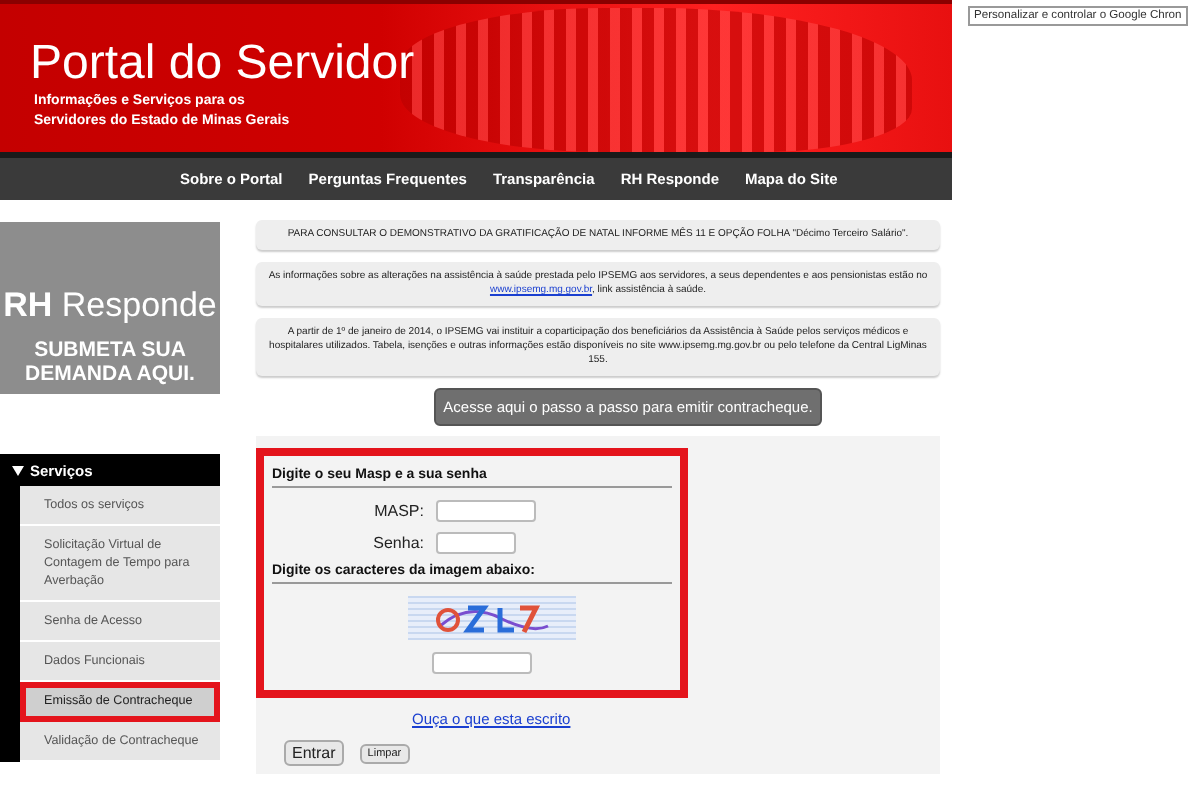 This screenshot has height=800, width=1200. Describe the element at coordinates (482, 663) in the screenshot. I see `captcha-input` at that location.